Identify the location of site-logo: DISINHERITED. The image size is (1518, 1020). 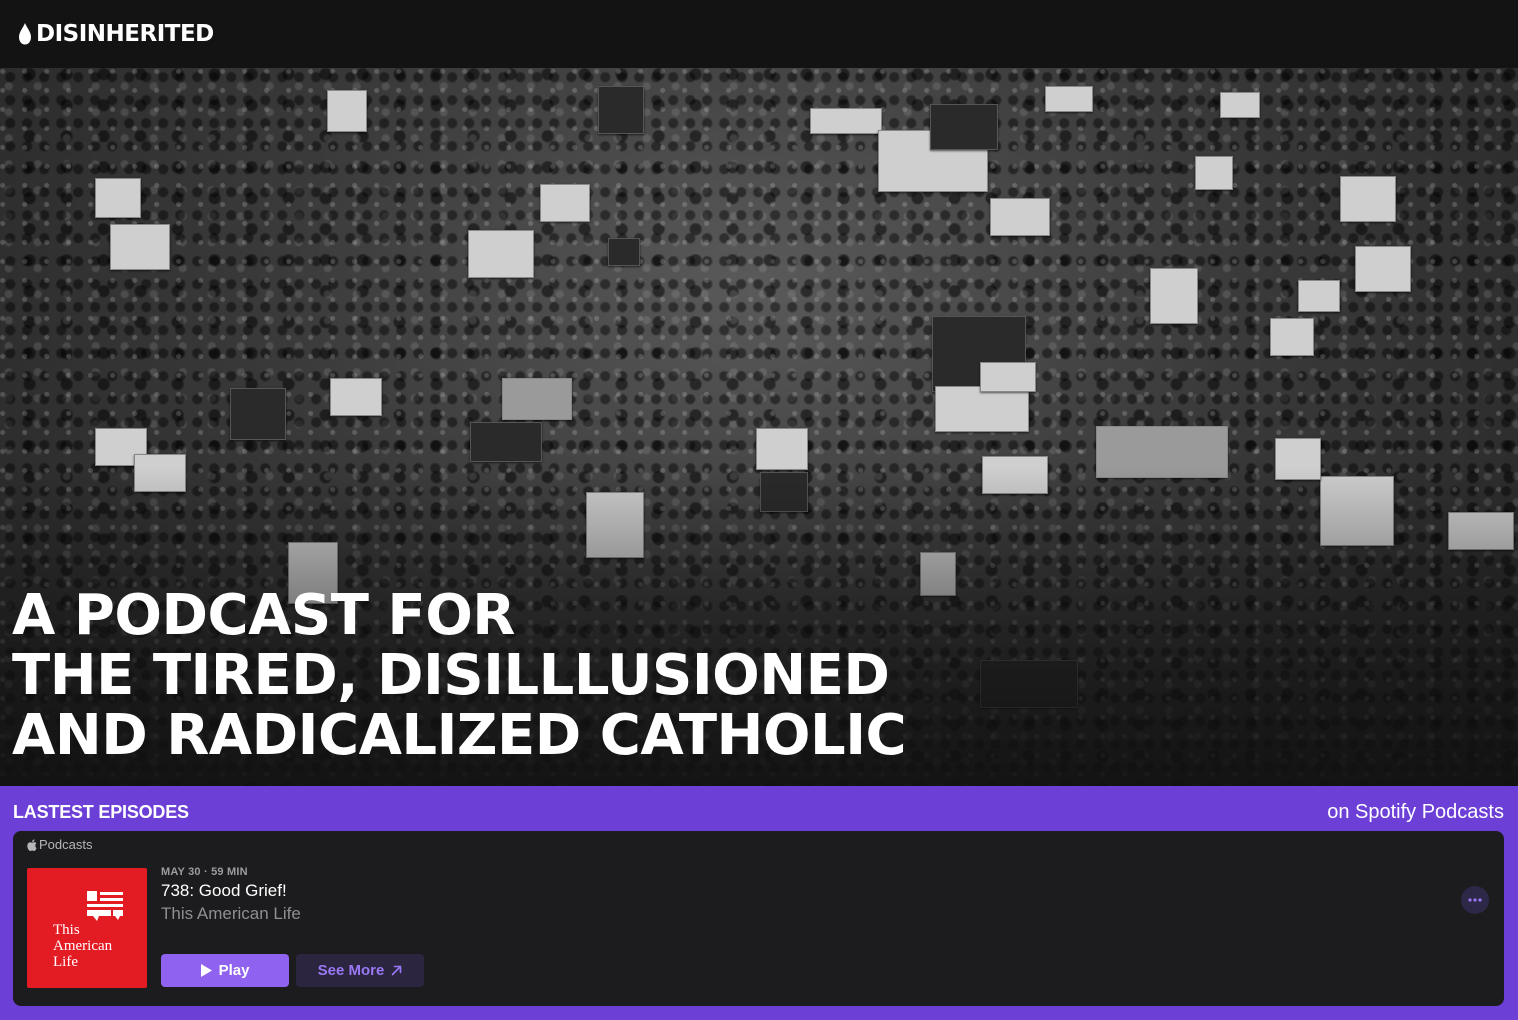
(116, 34).